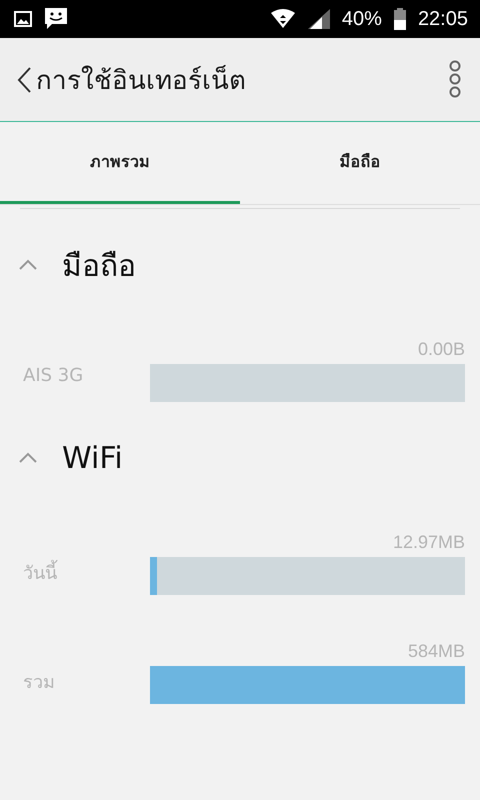 This screenshot has height=800, width=480. Describe the element at coordinates (24, 80) in the screenshot. I see `back-button` at that location.